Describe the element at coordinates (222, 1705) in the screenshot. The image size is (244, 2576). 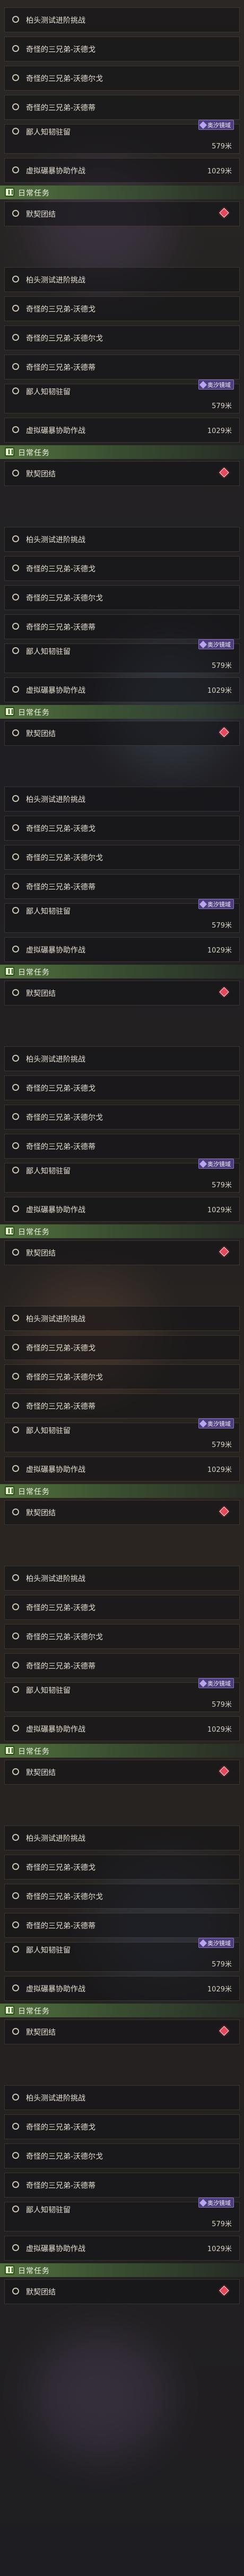
I see `quest-distance: 579米` at that location.